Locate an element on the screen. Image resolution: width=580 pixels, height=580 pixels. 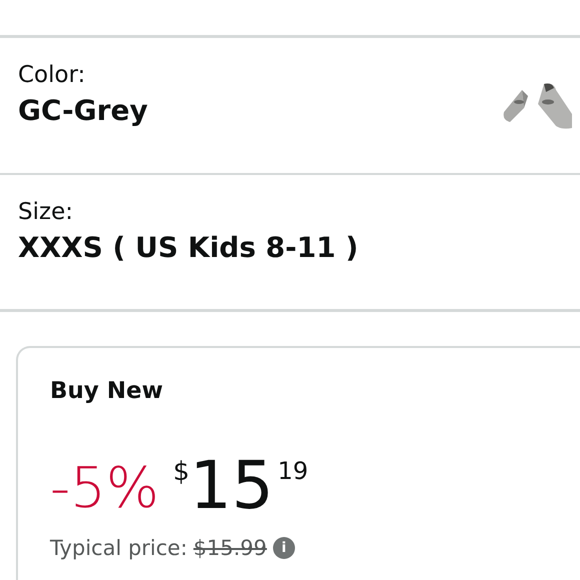
option-value: XXXS ( US Kids 8-11 ) is located at coordinates (188, 248).